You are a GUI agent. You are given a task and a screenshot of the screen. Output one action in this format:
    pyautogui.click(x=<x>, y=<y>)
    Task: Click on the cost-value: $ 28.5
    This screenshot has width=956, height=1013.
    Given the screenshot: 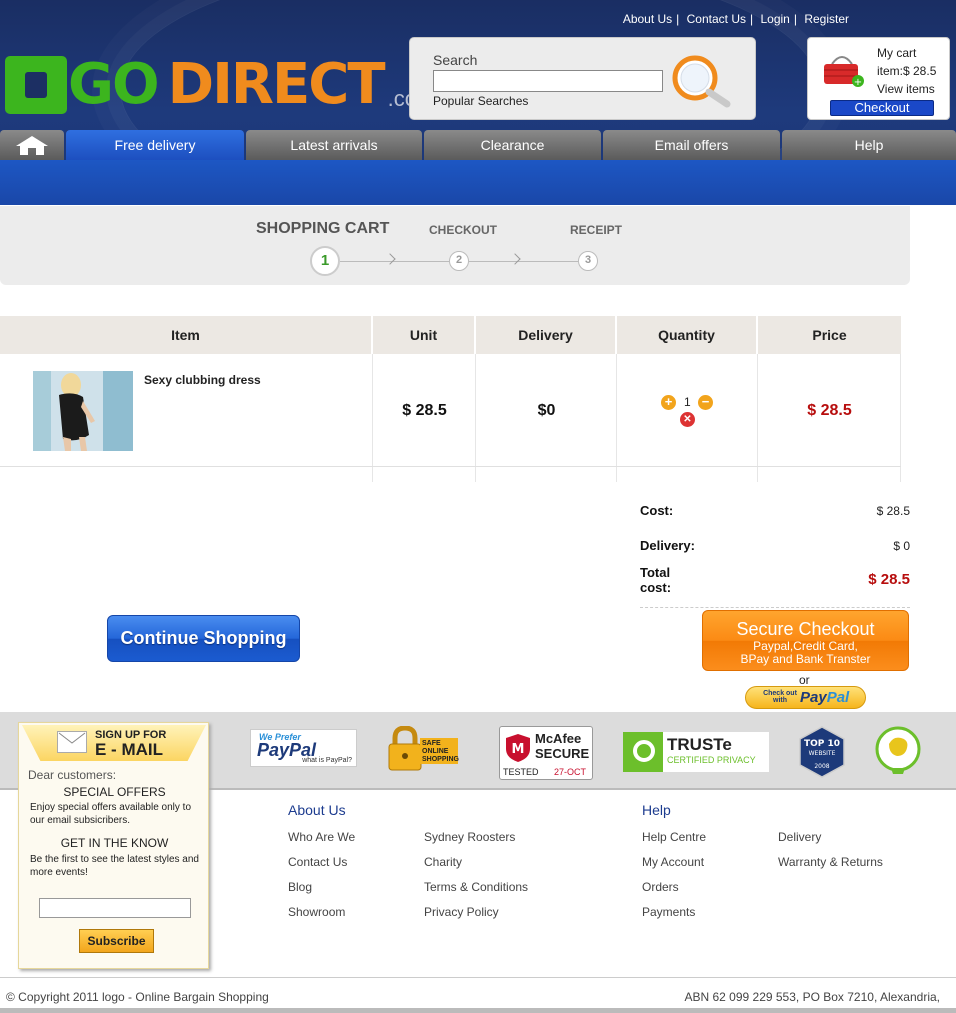 What is the action you would take?
    pyautogui.click(x=893, y=511)
    